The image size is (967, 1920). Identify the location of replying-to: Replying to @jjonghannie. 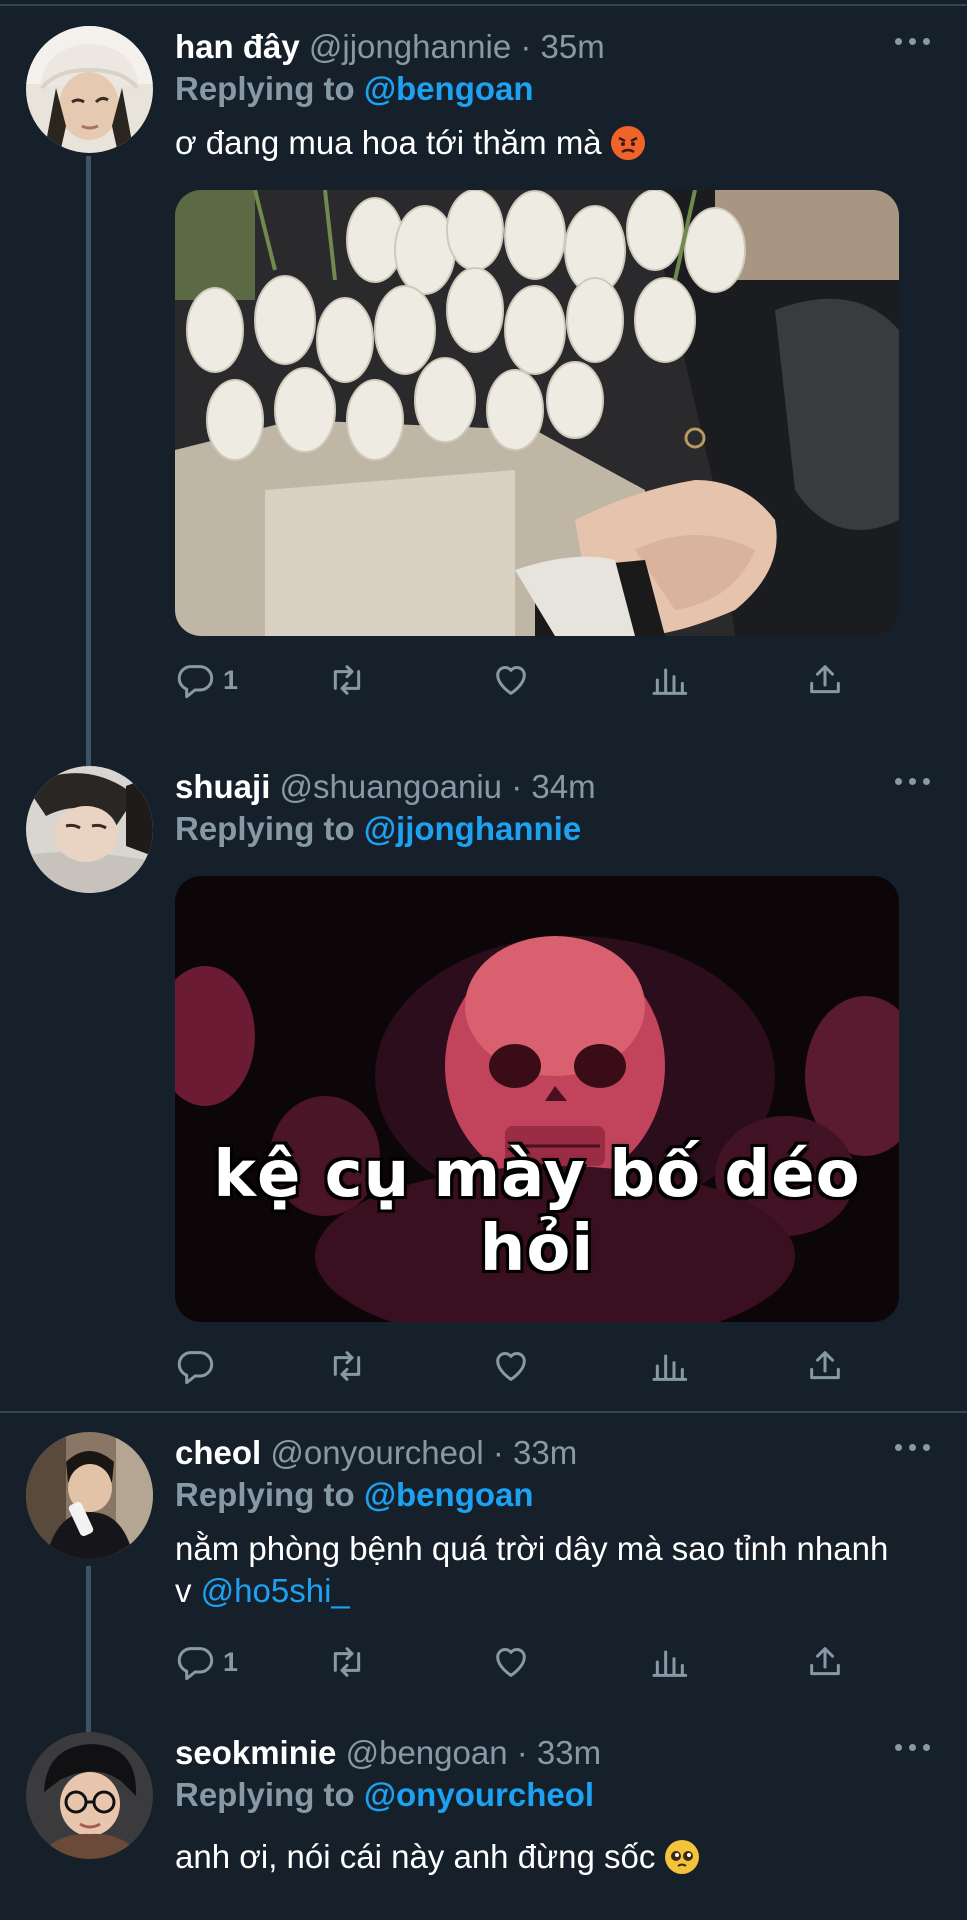
(556, 829).